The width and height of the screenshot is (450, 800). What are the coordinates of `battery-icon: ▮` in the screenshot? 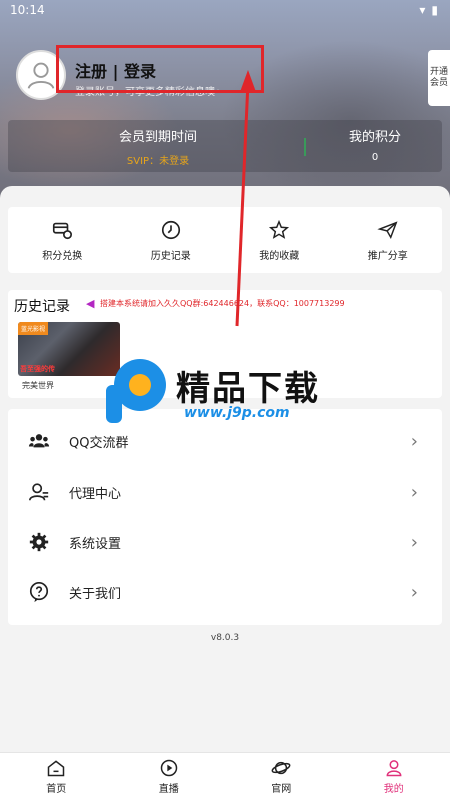 It's located at (434, 10).